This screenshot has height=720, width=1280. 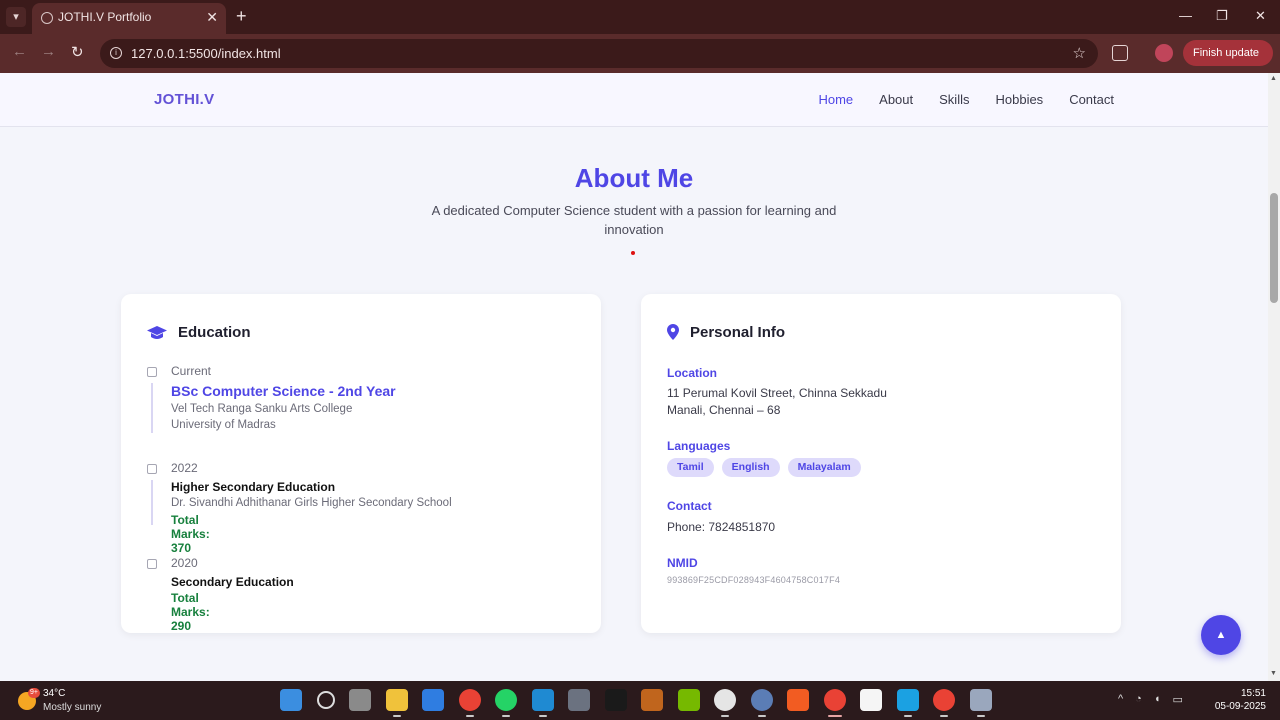 I want to click on education-heading: Education, so click(x=214, y=332).